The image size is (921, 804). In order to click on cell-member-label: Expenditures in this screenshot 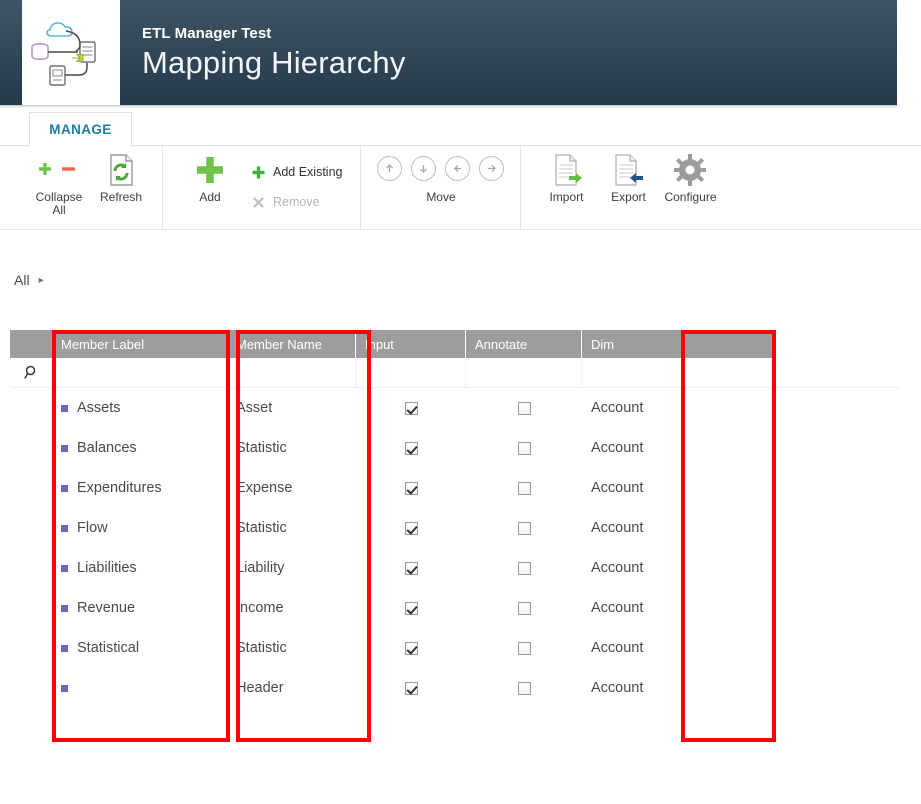, I will do `click(139, 488)`.